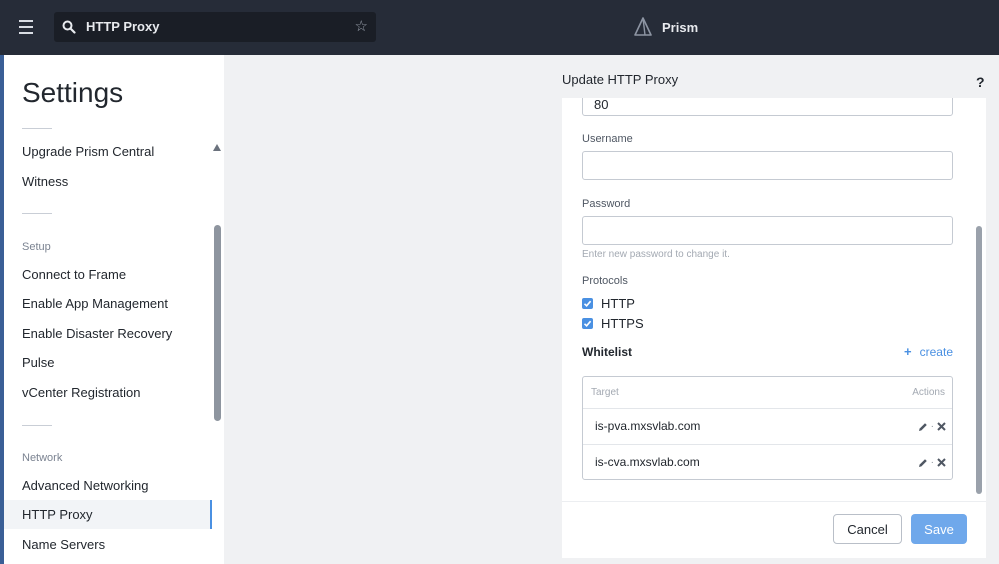 This screenshot has width=999, height=564. I want to click on sidebar-item-pulse: Pulse, so click(38, 362).